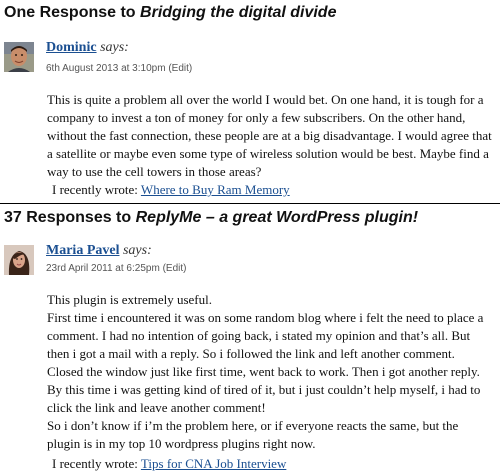 Image resolution: width=500 pixels, height=475 pixels. What do you see at coordinates (277, 217) in the screenshot?
I see `heading-post-title: ReplyMe – a great WordPress plugin!` at bounding box center [277, 217].